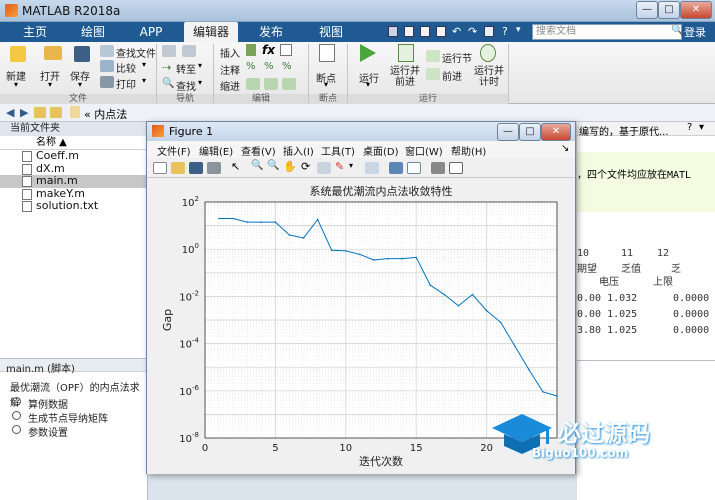 The image size is (715, 500). What do you see at coordinates (52, 68) in the screenshot?
I see `open-button: 打开 ▾` at bounding box center [52, 68].